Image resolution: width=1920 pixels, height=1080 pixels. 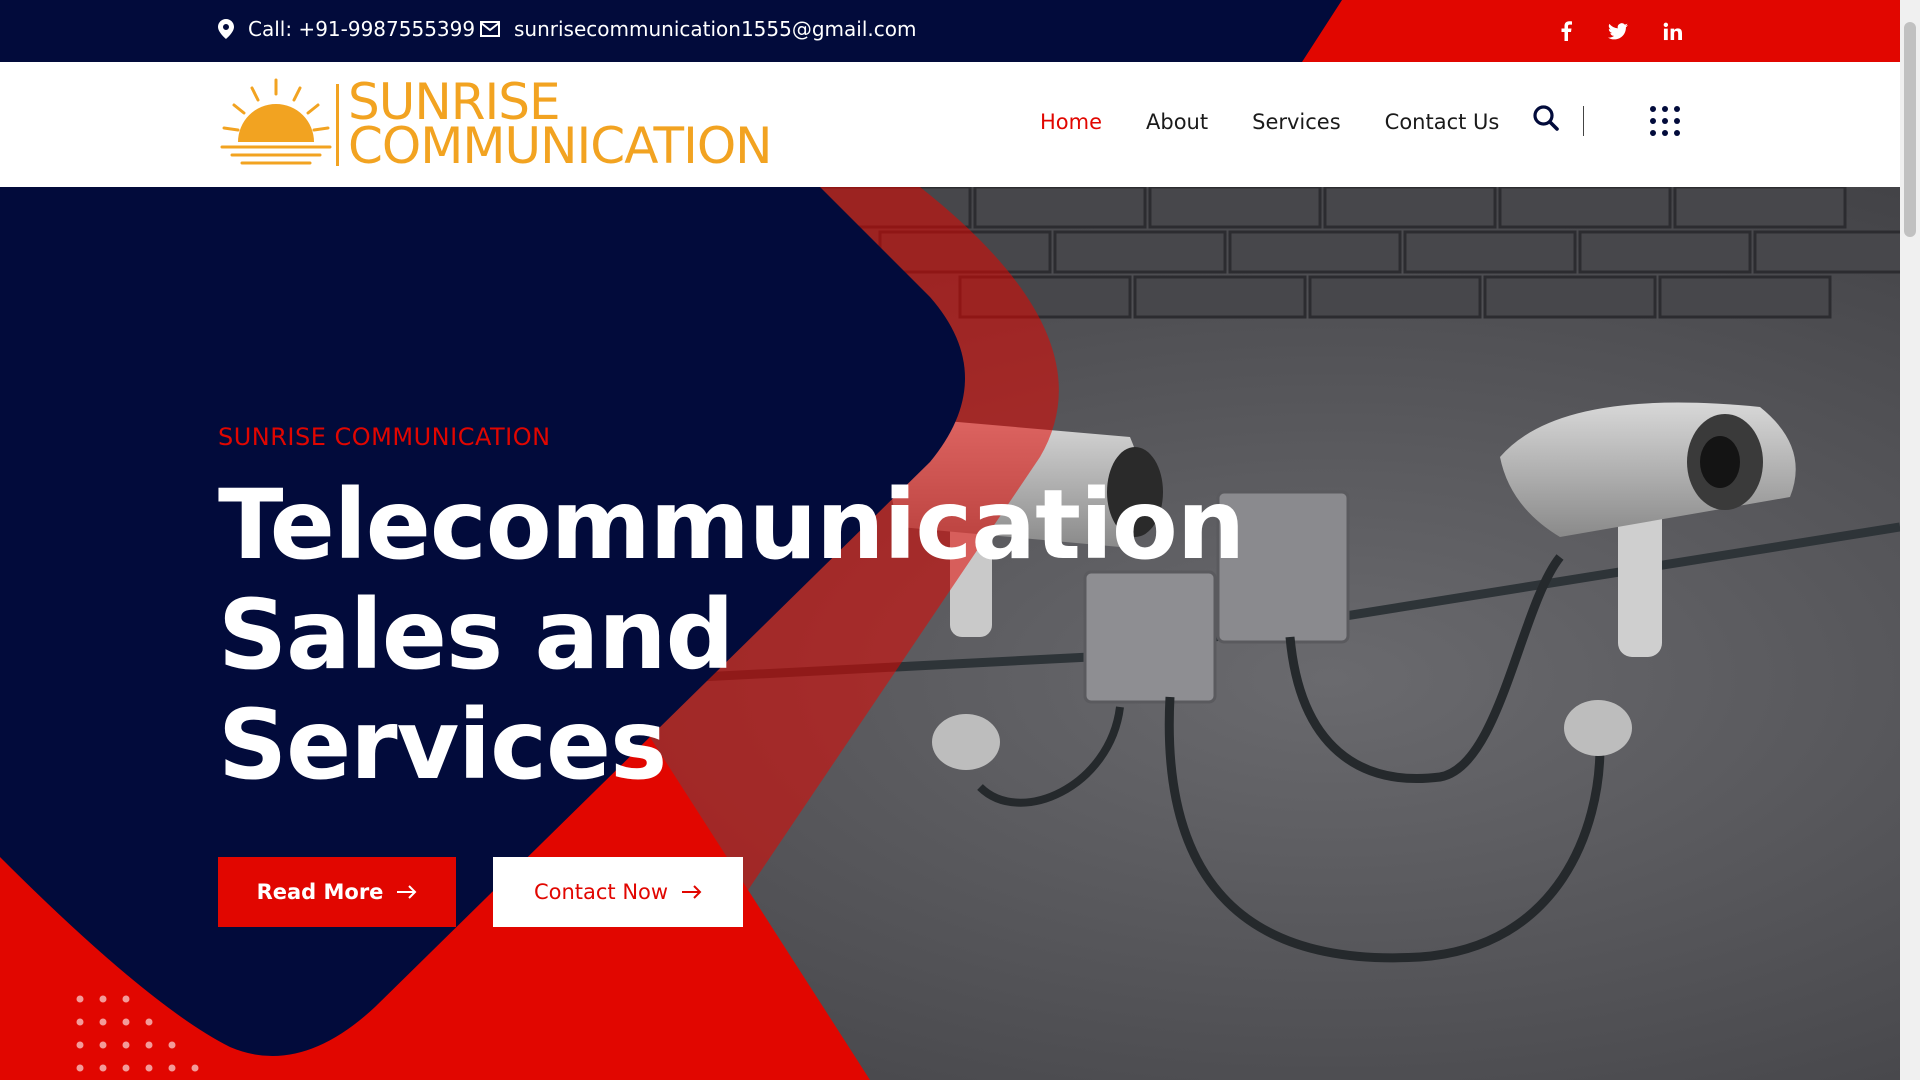 I want to click on location-pin-icon, so click(x=226, y=29).